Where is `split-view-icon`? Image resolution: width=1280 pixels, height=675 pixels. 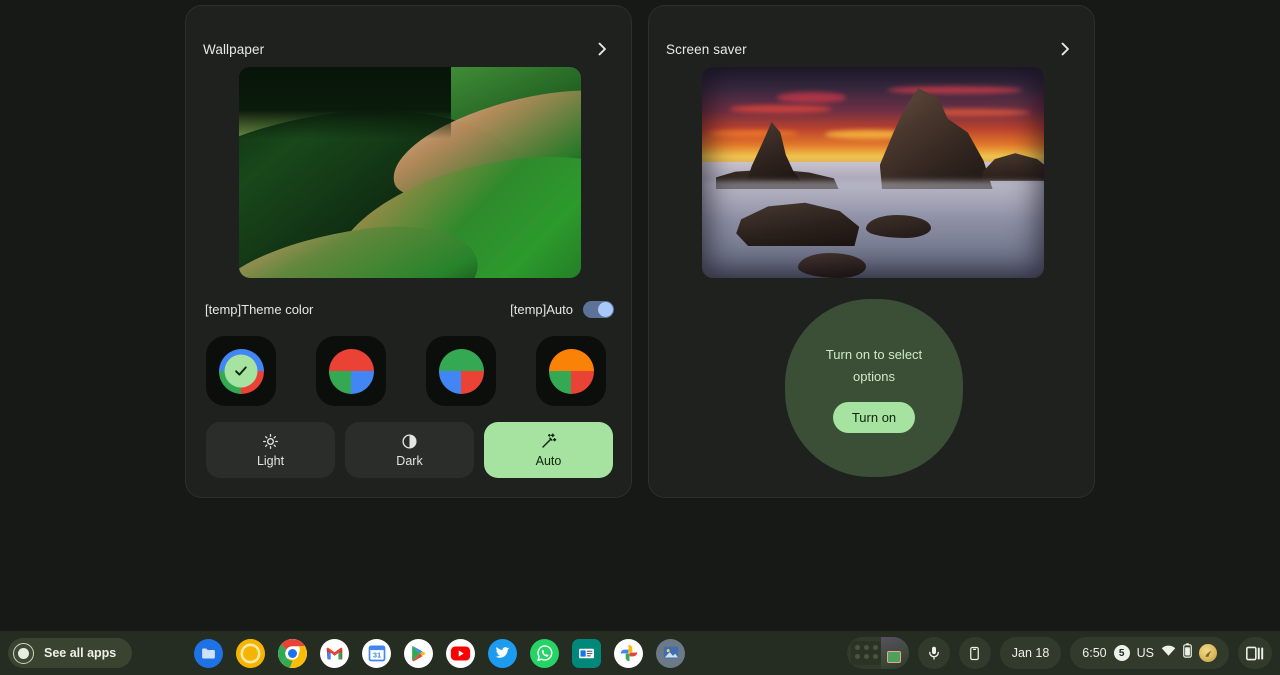
split-view-icon is located at coordinates (1255, 653).